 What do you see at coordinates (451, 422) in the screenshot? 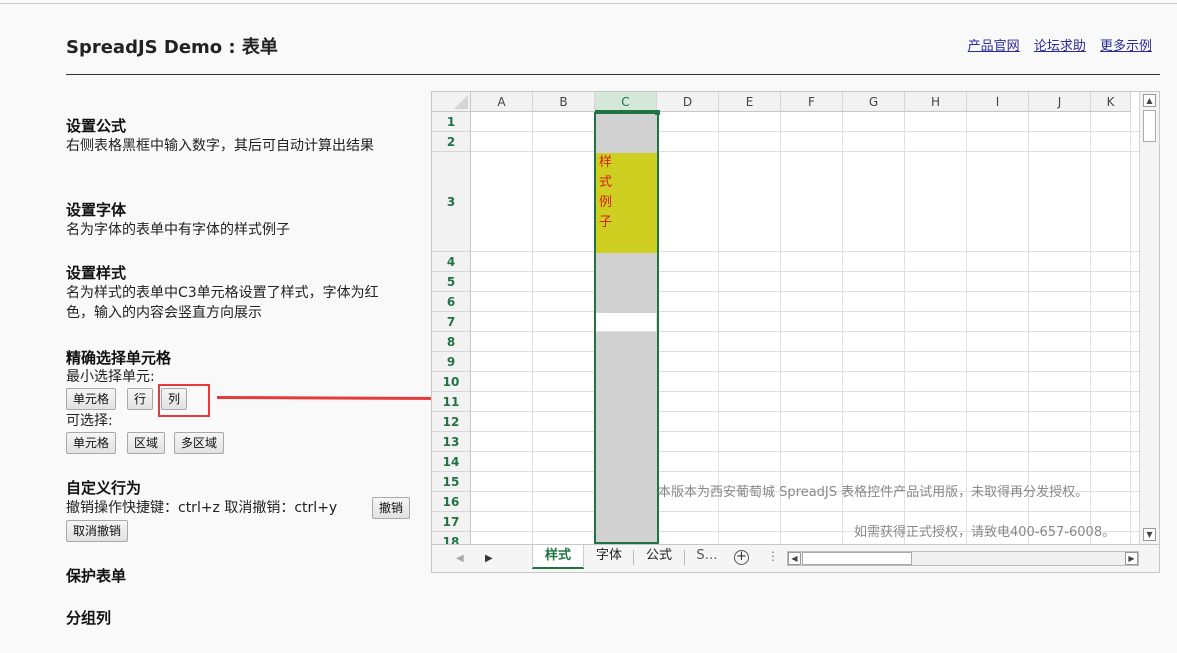
I see `row-header-12: 12` at bounding box center [451, 422].